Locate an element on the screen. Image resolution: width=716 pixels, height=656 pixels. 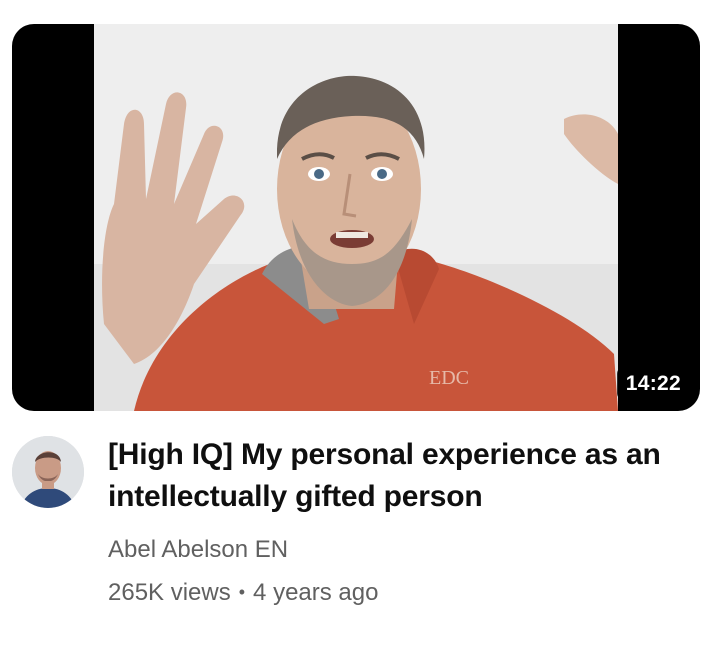
channel-avatar is located at coordinates (48, 472).